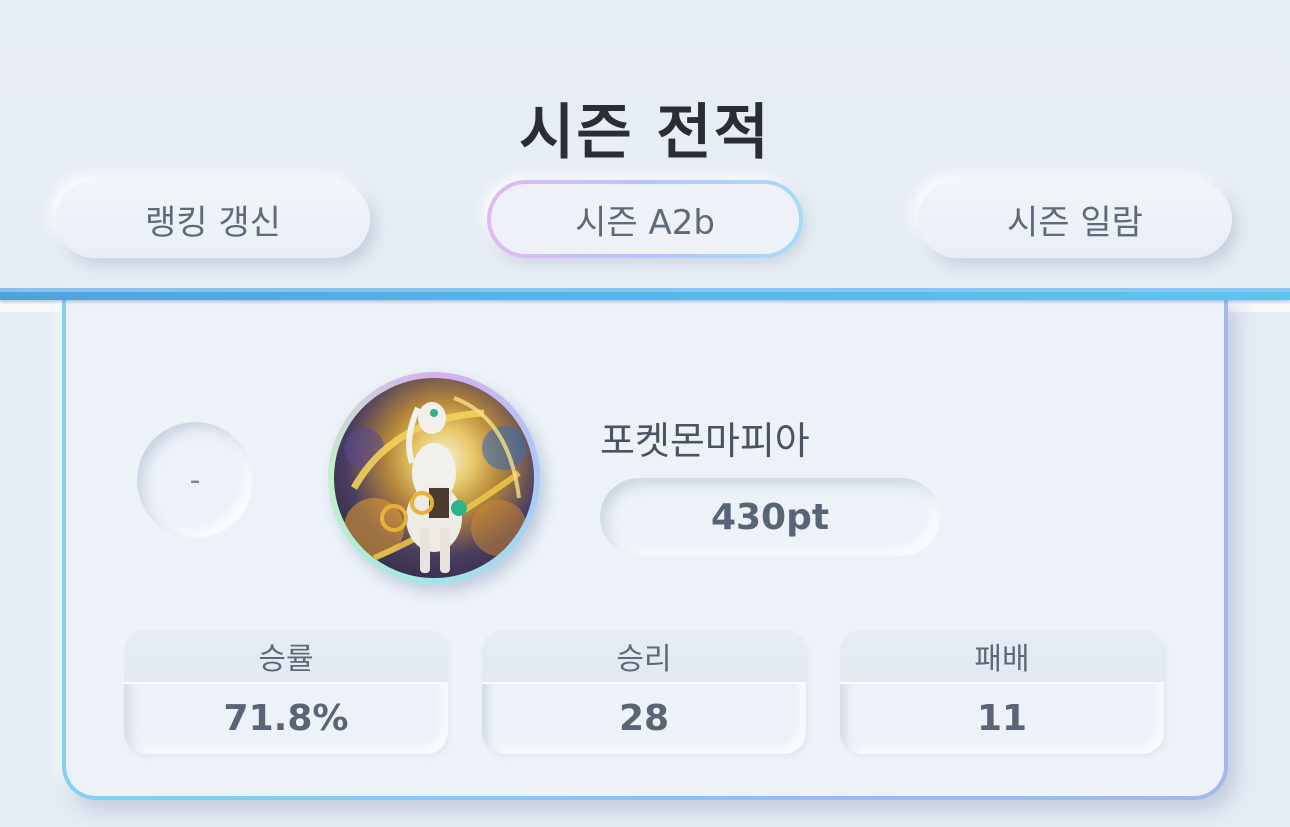  Describe the element at coordinates (644, 718) in the screenshot. I see `stat-value: 28` at that location.